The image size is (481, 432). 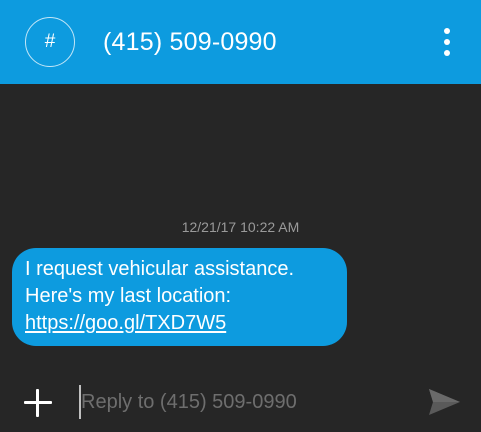 What do you see at coordinates (128, 296) in the screenshot?
I see `message-line: Here's my last location:` at bounding box center [128, 296].